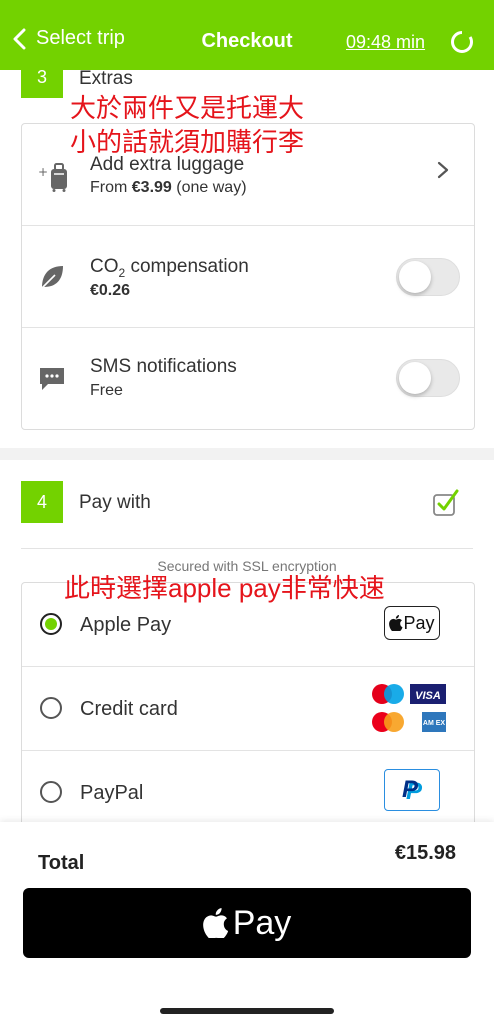 The image size is (494, 1024). Describe the element at coordinates (168, 187) in the screenshot. I see `extra-luggage-price: From €3.99 (one way)` at that location.